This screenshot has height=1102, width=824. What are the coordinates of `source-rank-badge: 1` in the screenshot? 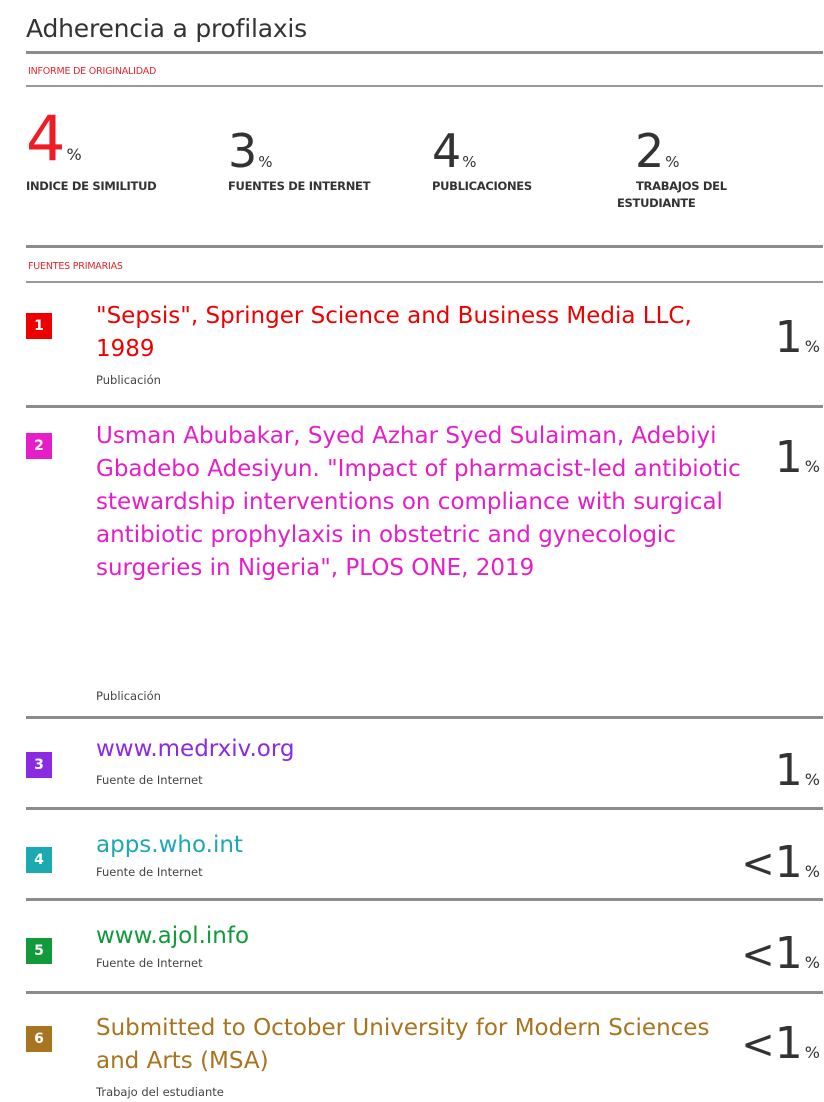 It's located at (39, 326).